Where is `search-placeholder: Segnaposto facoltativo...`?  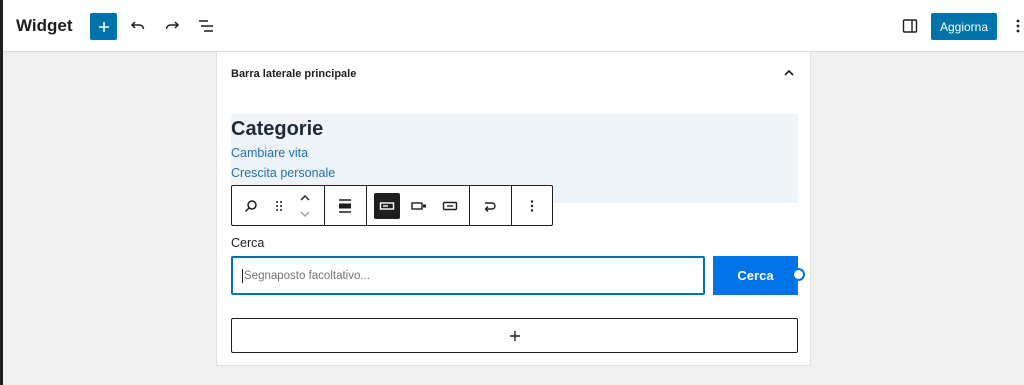 search-placeholder: Segnaposto facoltativo... is located at coordinates (307, 275).